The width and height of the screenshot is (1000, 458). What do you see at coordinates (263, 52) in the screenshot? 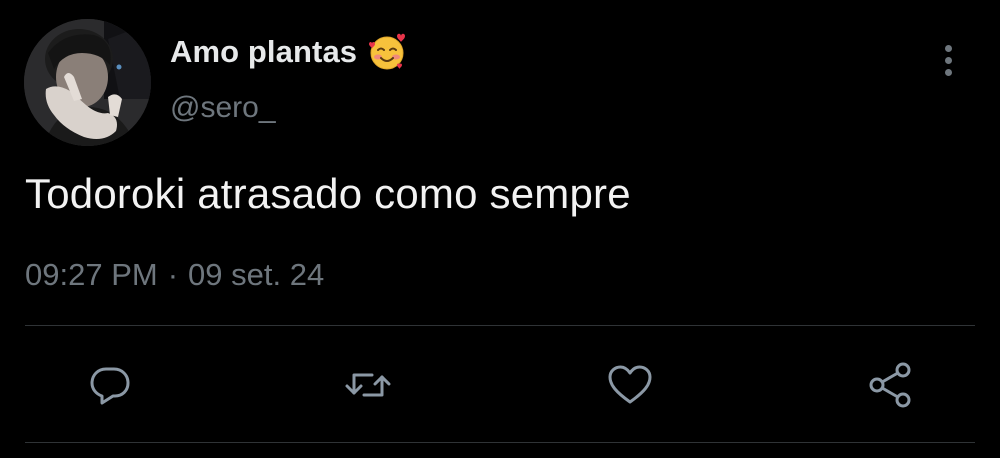
I see `author-display-name: Amo plantas` at bounding box center [263, 52].